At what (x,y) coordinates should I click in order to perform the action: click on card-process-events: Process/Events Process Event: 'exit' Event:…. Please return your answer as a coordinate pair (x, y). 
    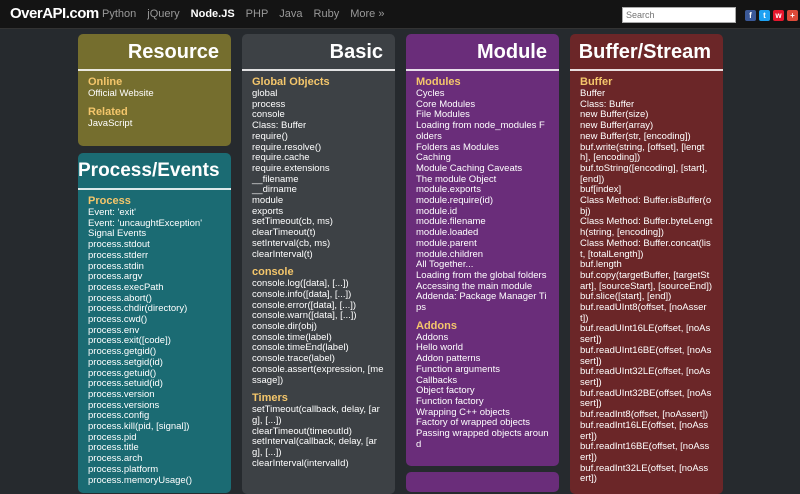
    Looking at the image, I should click on (154, 323).